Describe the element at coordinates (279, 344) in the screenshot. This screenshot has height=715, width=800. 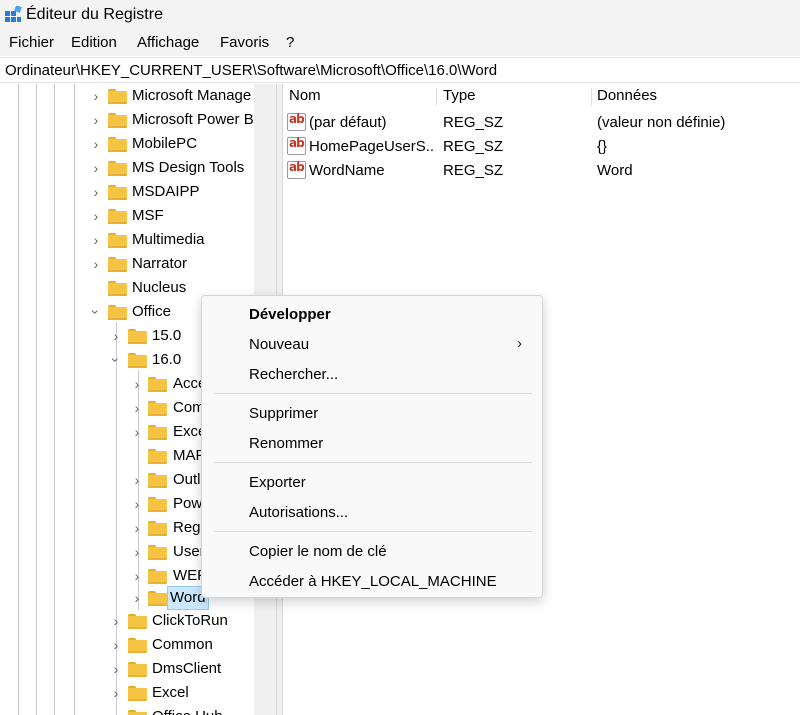
I see `menu-item-label: Nouveau` at that location.